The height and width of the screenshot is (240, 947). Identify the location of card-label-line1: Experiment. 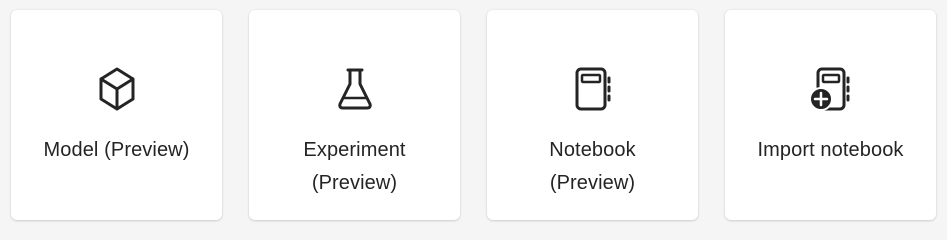
(354, 150).